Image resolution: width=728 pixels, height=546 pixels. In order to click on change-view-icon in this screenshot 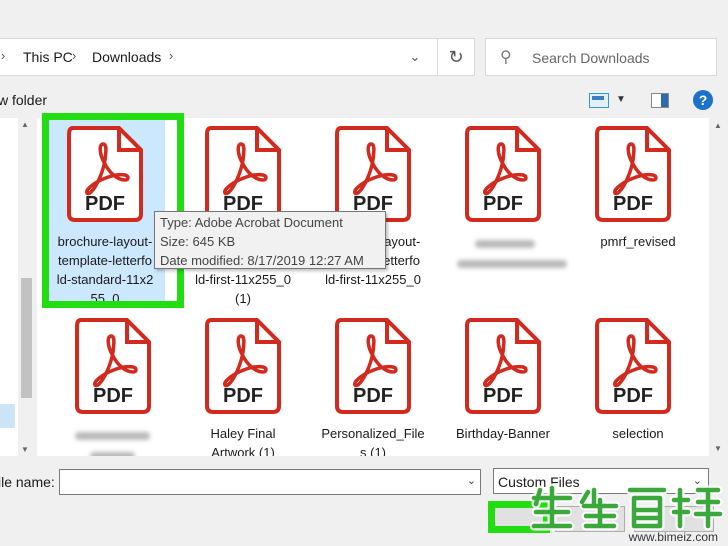, I will do `click(599, 100)`.